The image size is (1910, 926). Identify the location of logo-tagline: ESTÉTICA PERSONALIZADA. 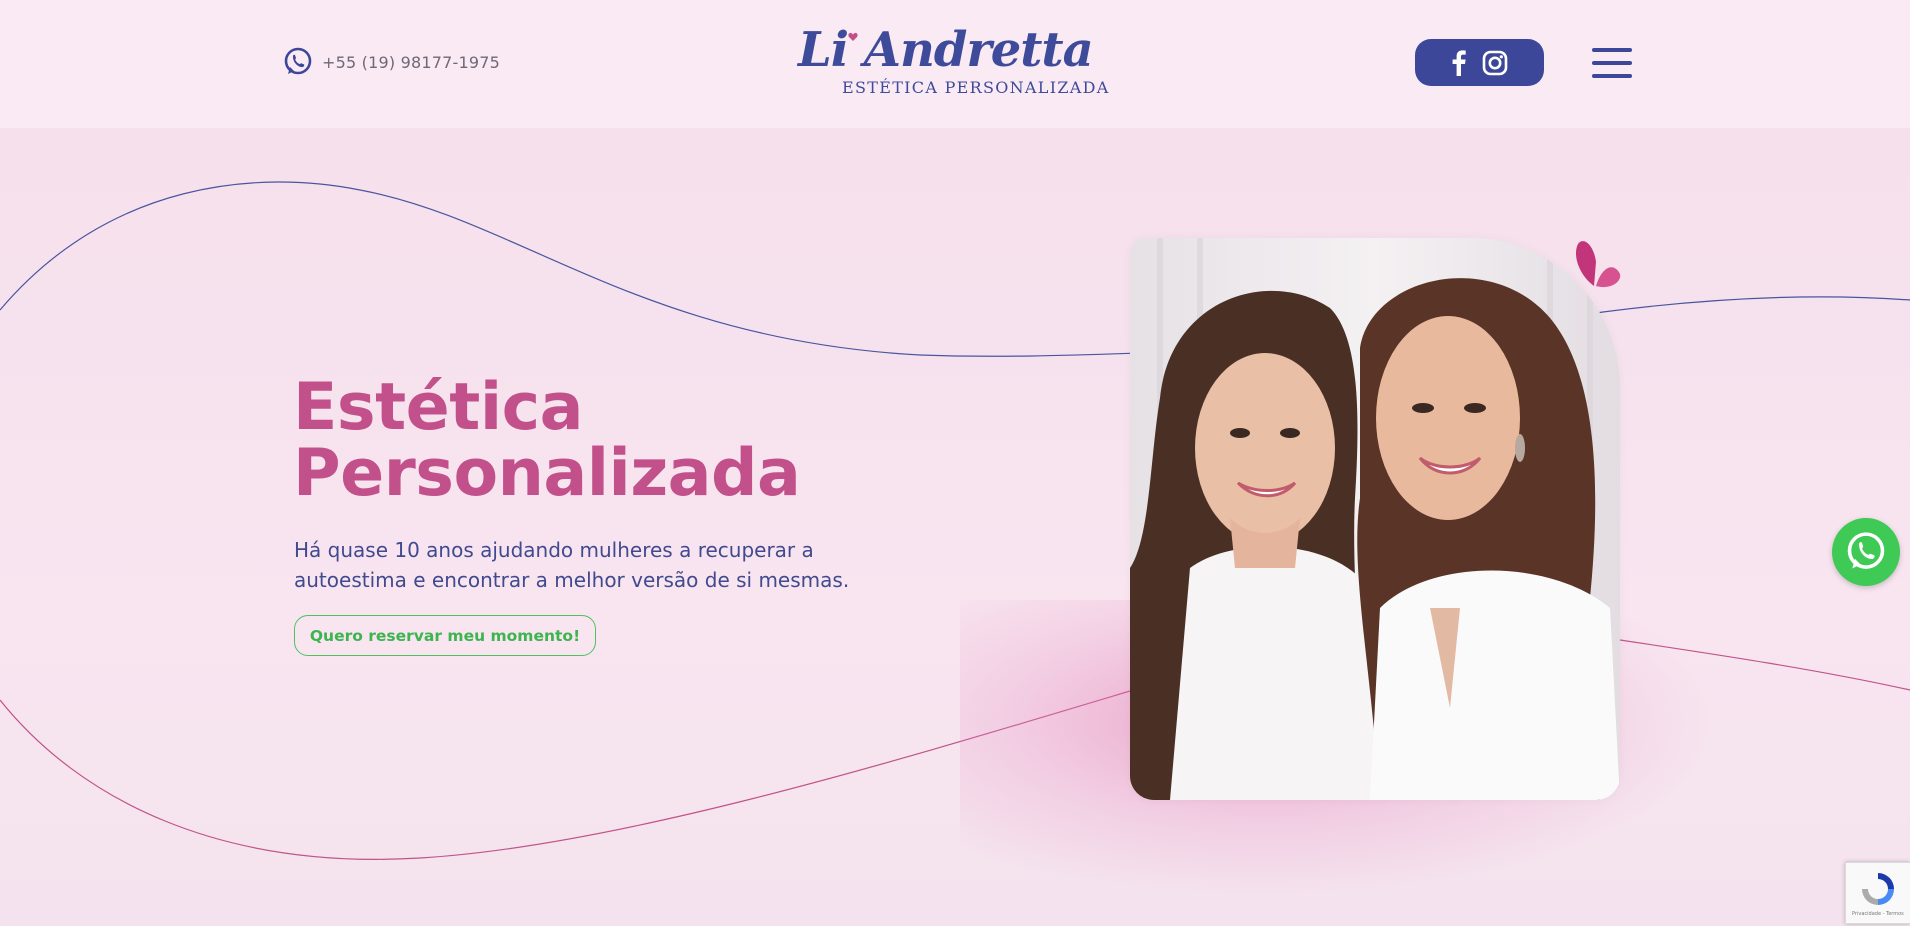
(976, 87).